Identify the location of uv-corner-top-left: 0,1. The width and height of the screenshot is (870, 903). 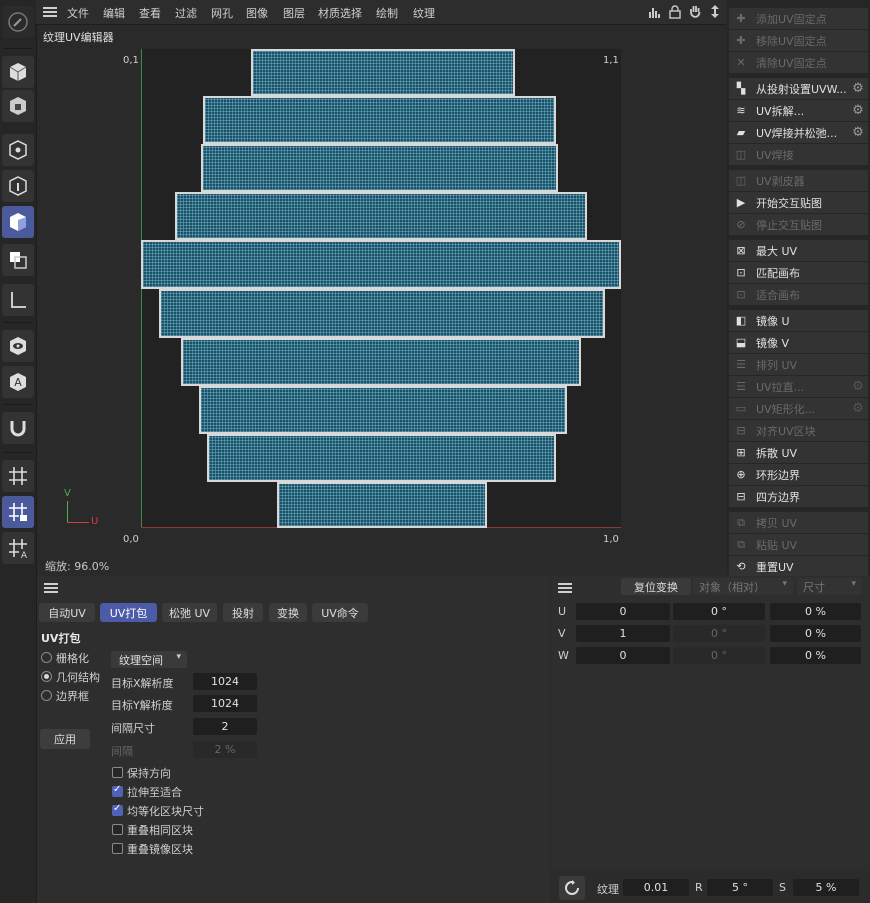
(131, 60).